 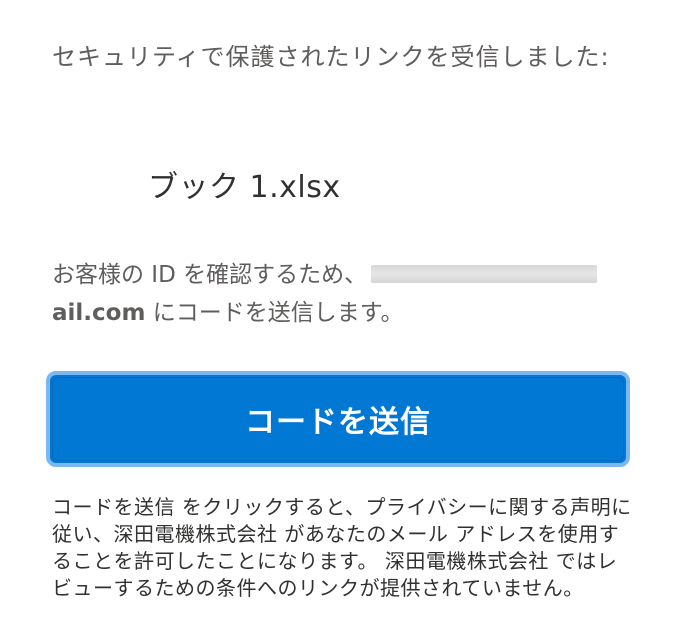 I want to click on verify-text-after: にコードを送信します。, so click(x=274, y=313).